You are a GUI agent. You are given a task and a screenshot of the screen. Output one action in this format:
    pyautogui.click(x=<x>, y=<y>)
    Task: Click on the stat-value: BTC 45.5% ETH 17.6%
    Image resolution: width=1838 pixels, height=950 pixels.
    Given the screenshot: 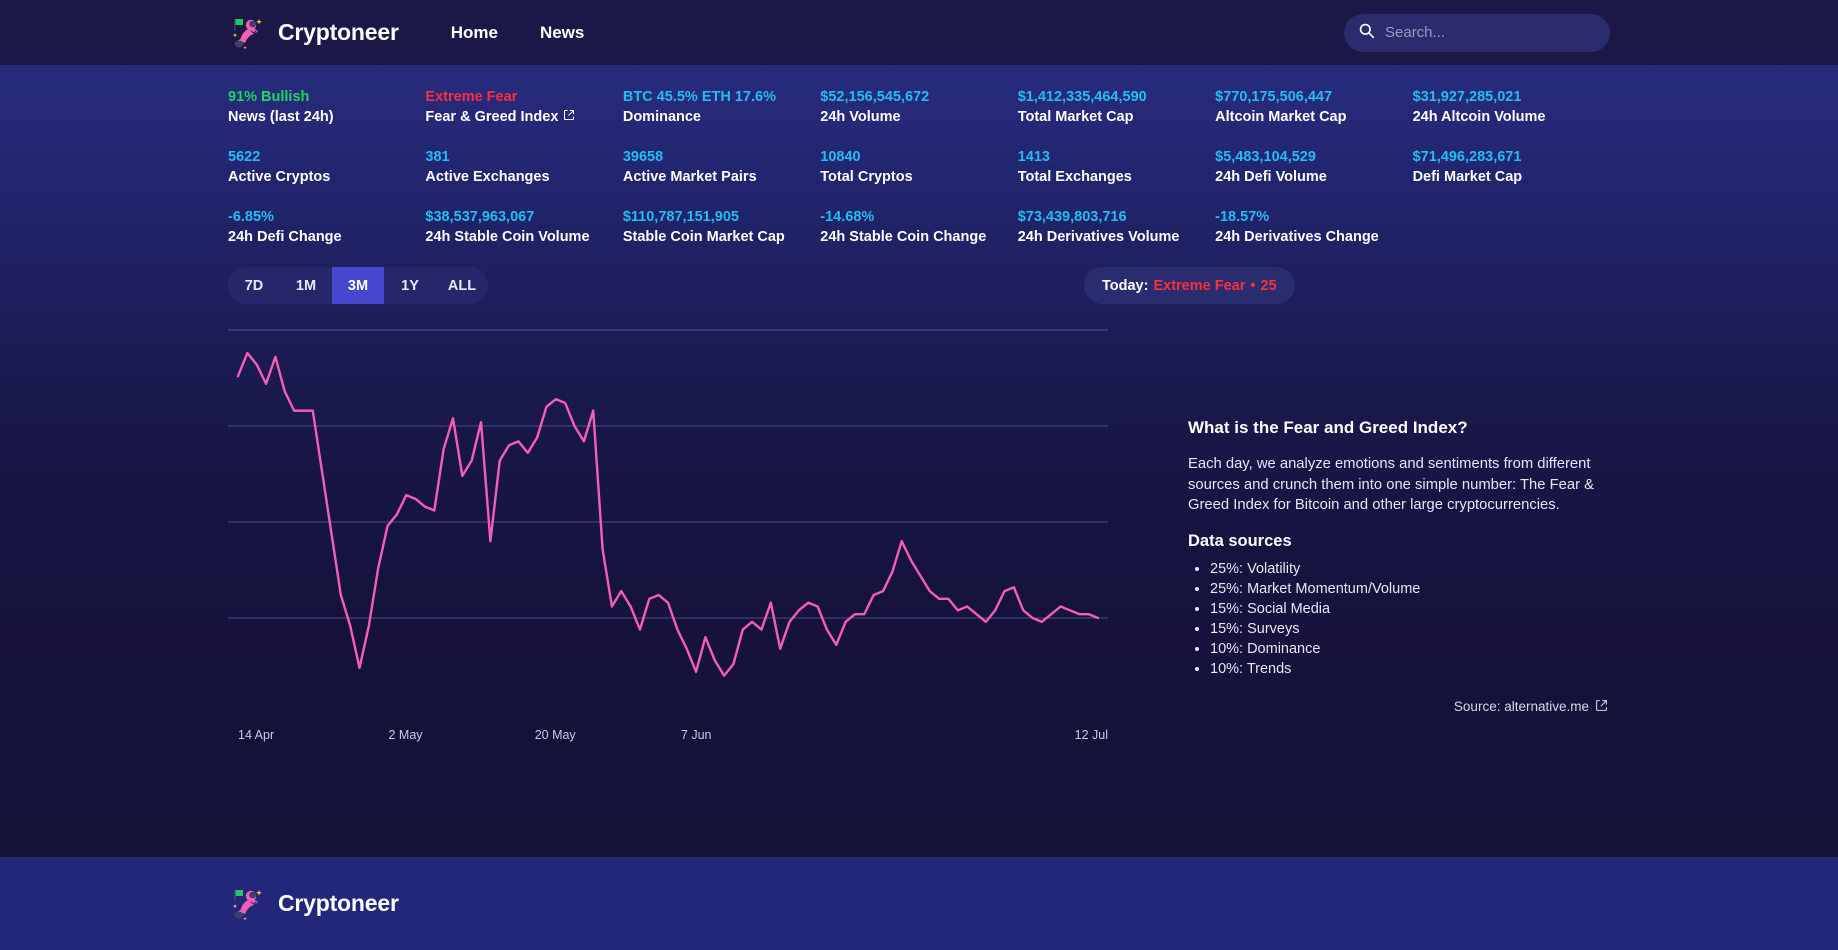 What is the action you would take?
    pyautogui.click(x=699, y=97)
    